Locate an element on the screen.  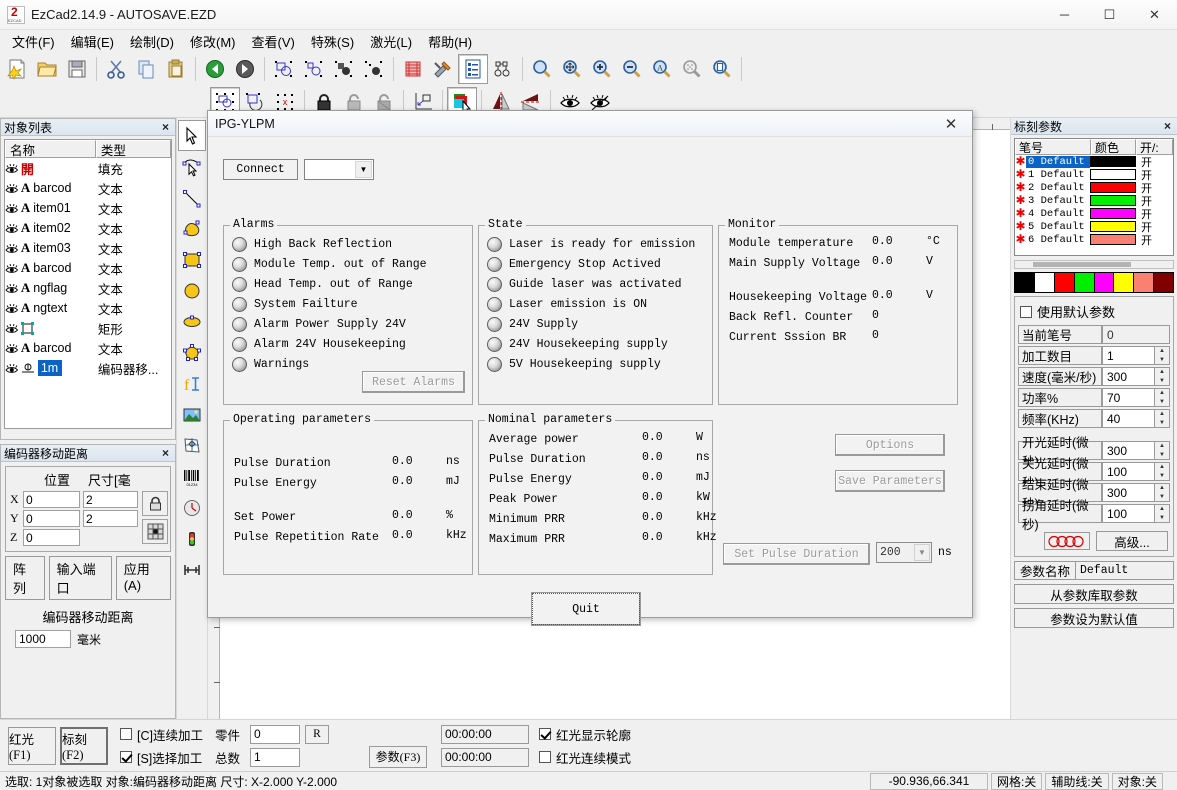
paste-icon is located at coordinates (176, 69).